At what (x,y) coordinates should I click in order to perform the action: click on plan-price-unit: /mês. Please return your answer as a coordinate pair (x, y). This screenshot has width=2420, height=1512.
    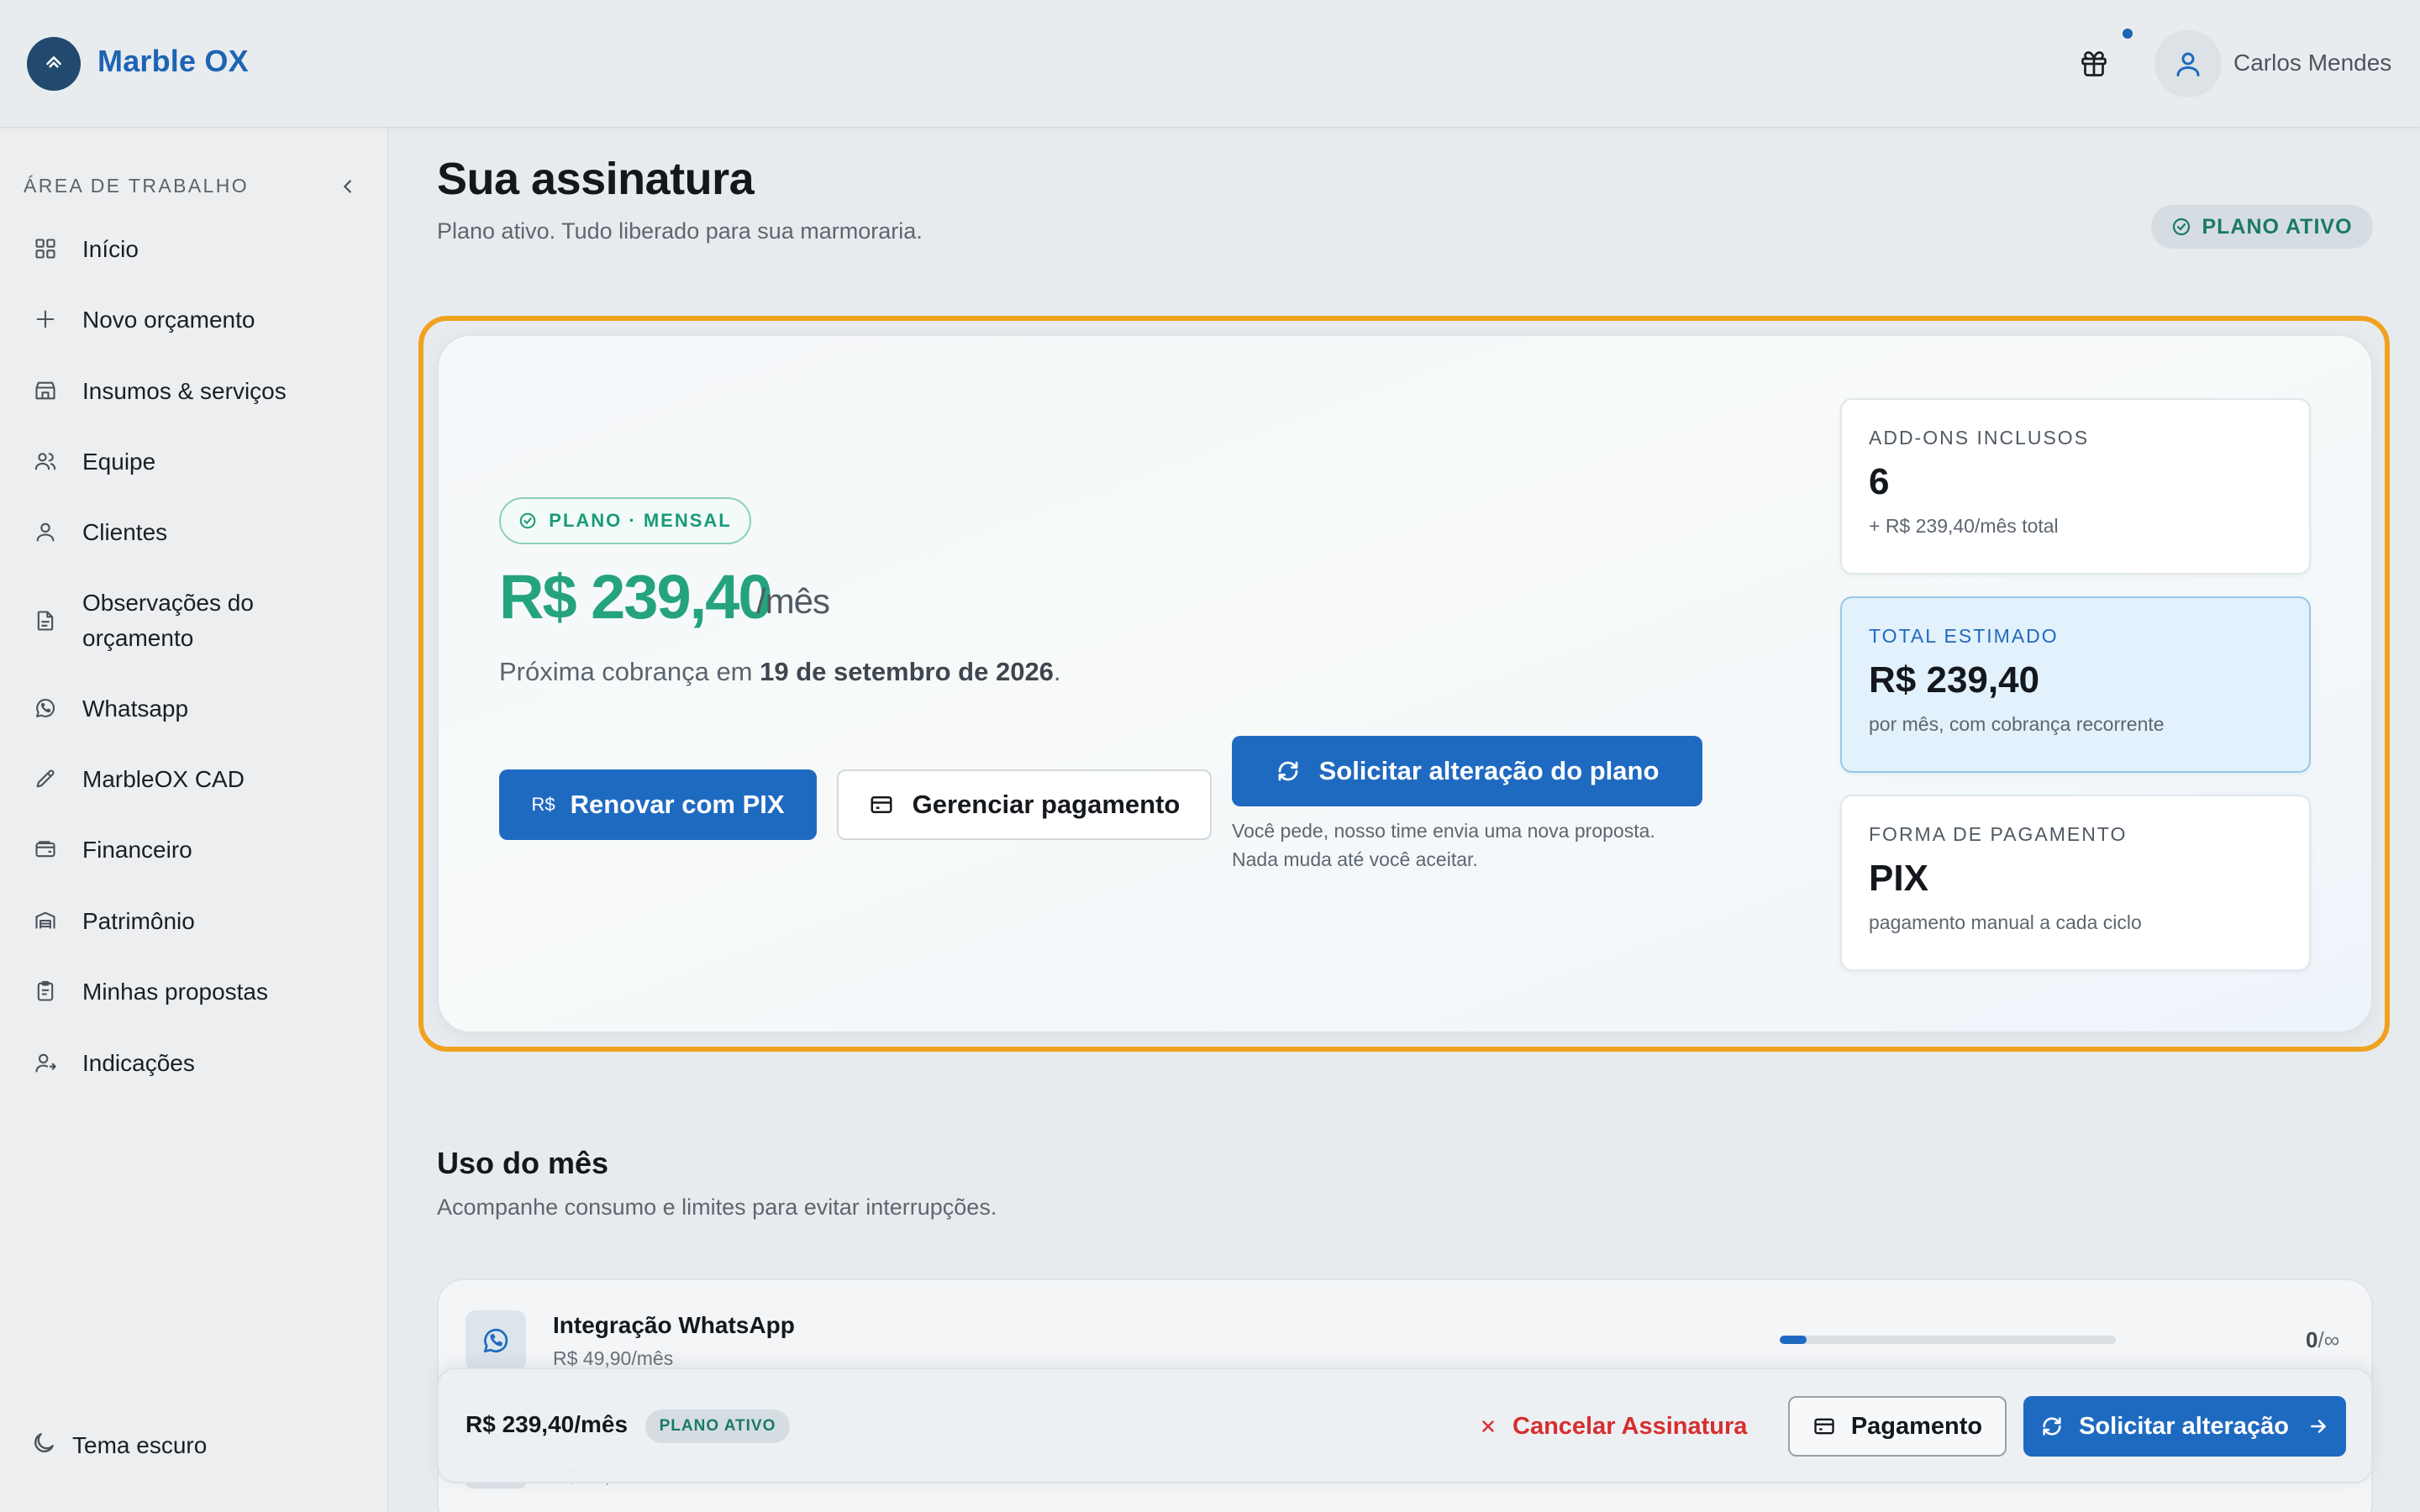
    Looking at the image, I should click on (793, 601).